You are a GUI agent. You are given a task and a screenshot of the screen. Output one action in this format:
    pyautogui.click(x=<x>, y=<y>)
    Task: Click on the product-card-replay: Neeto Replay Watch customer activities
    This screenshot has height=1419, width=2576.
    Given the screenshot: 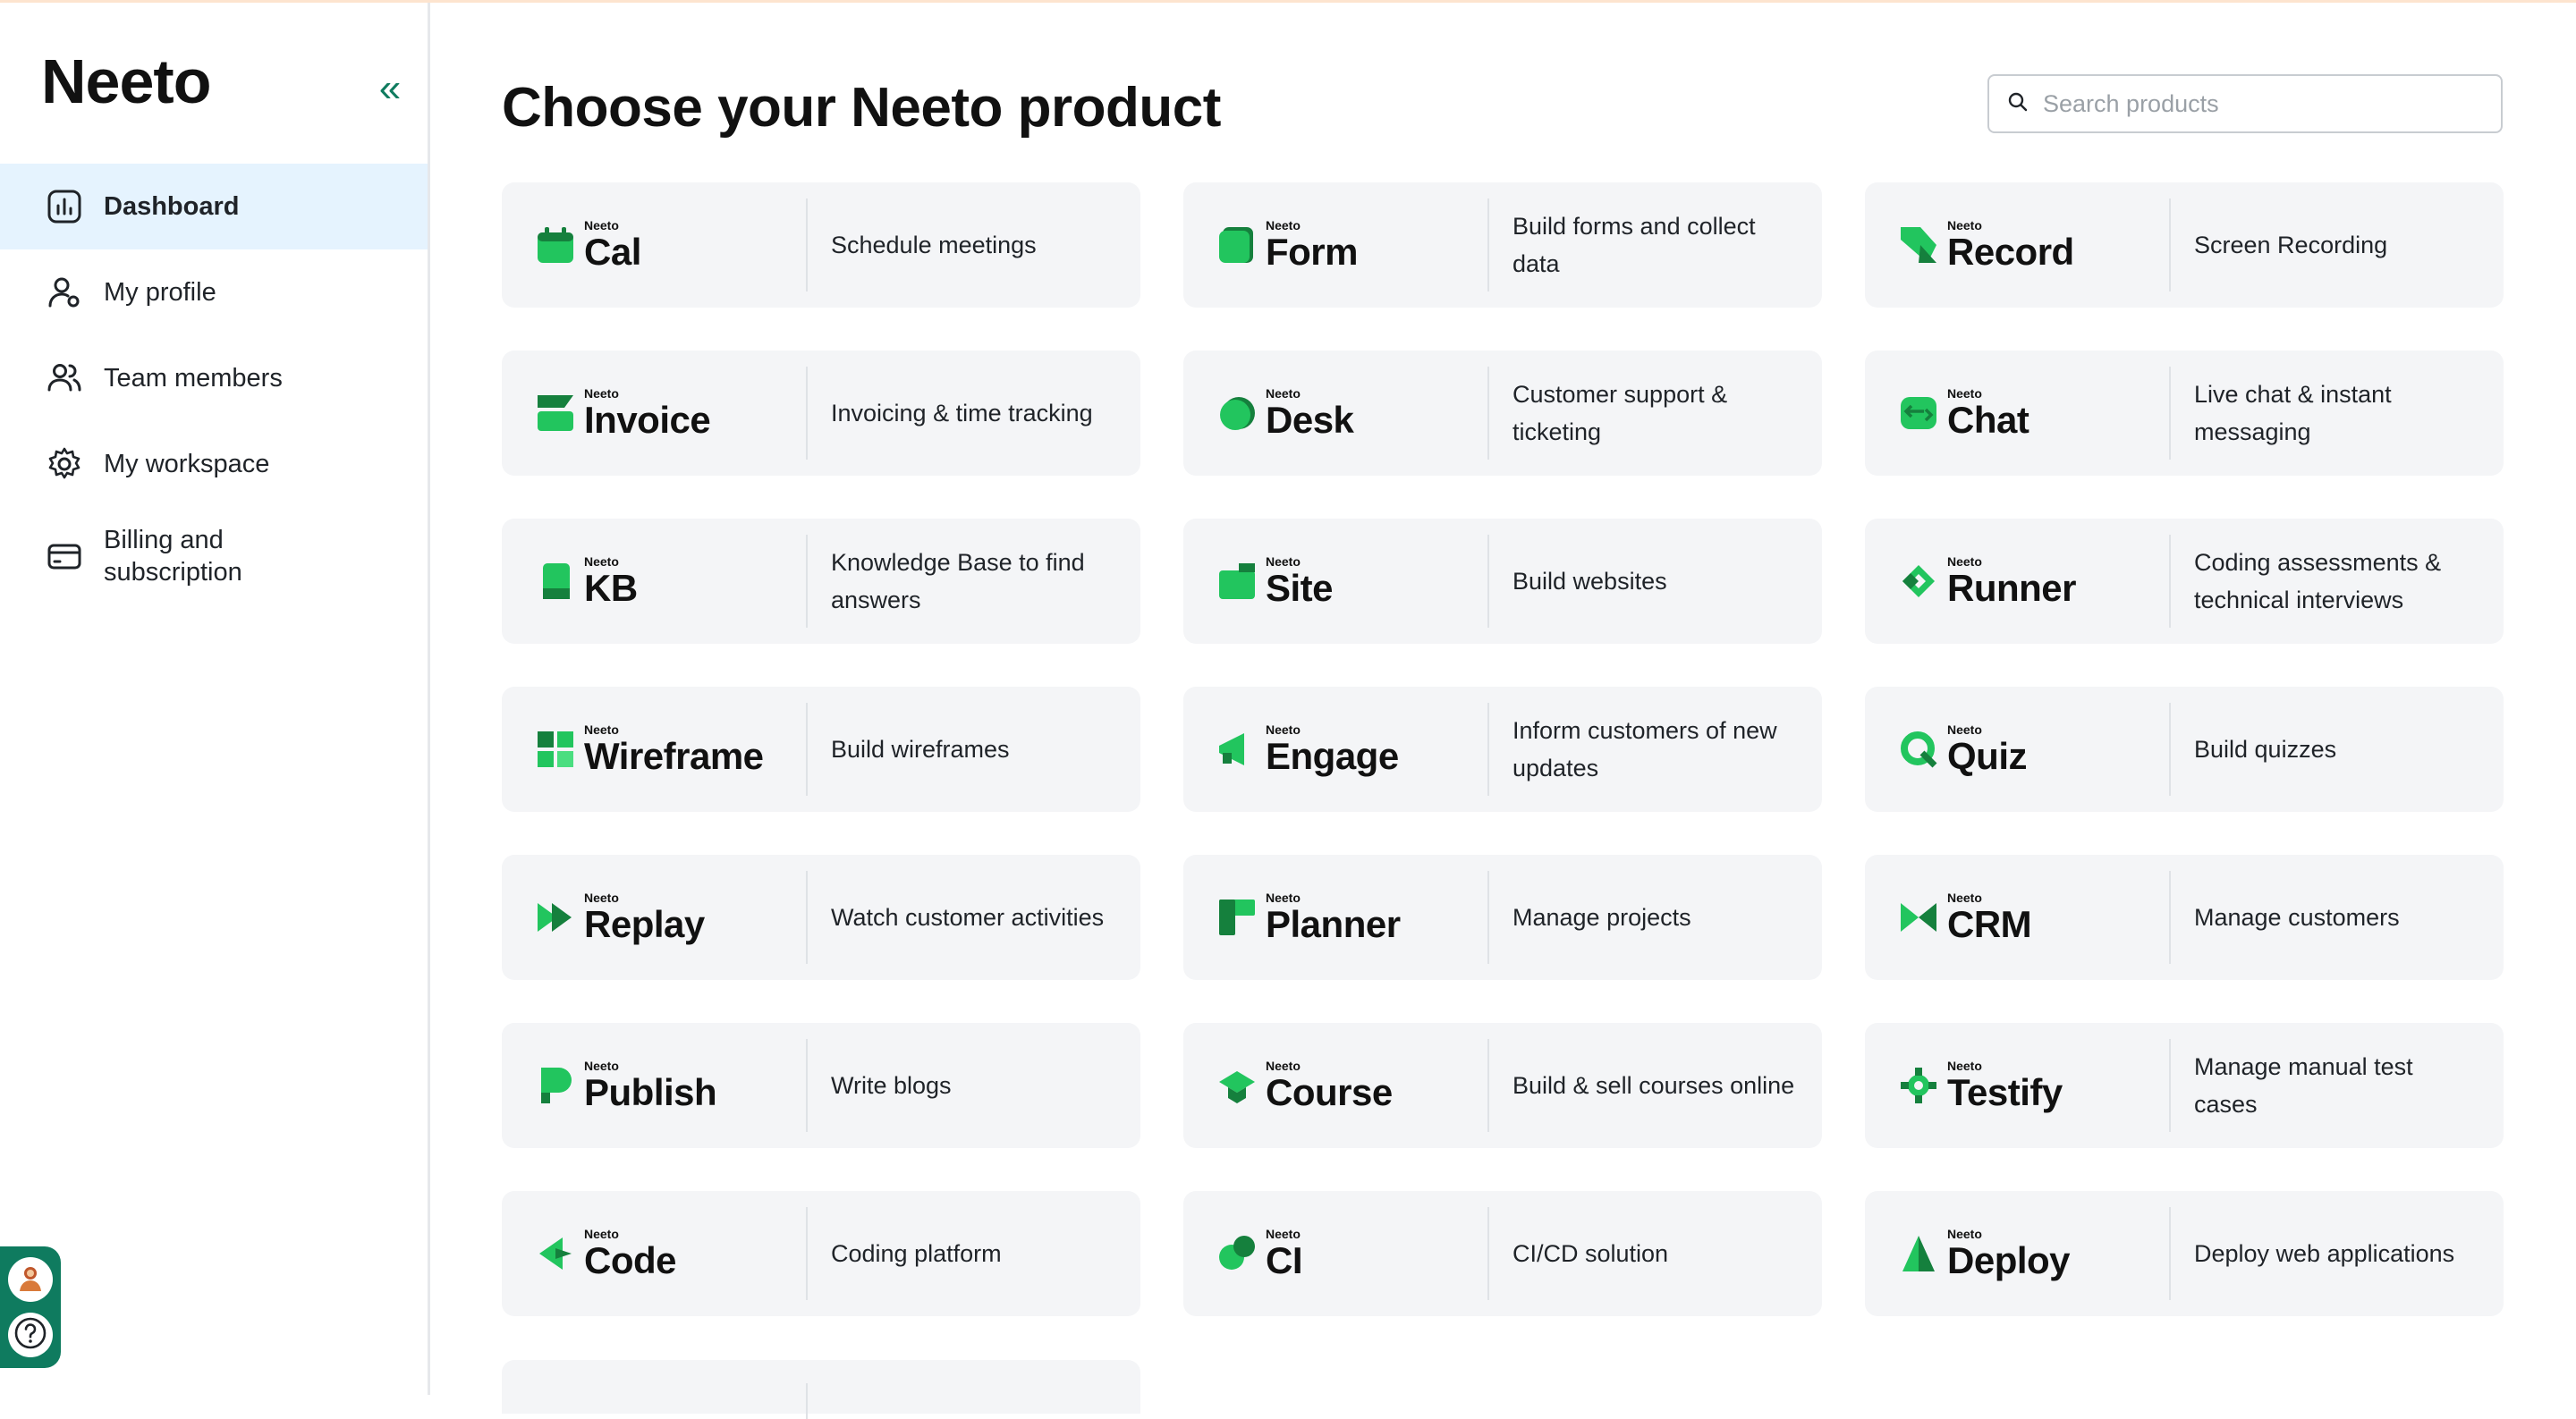 What is the action you would take?
    pyautogui.click(x=821, y=917)
    